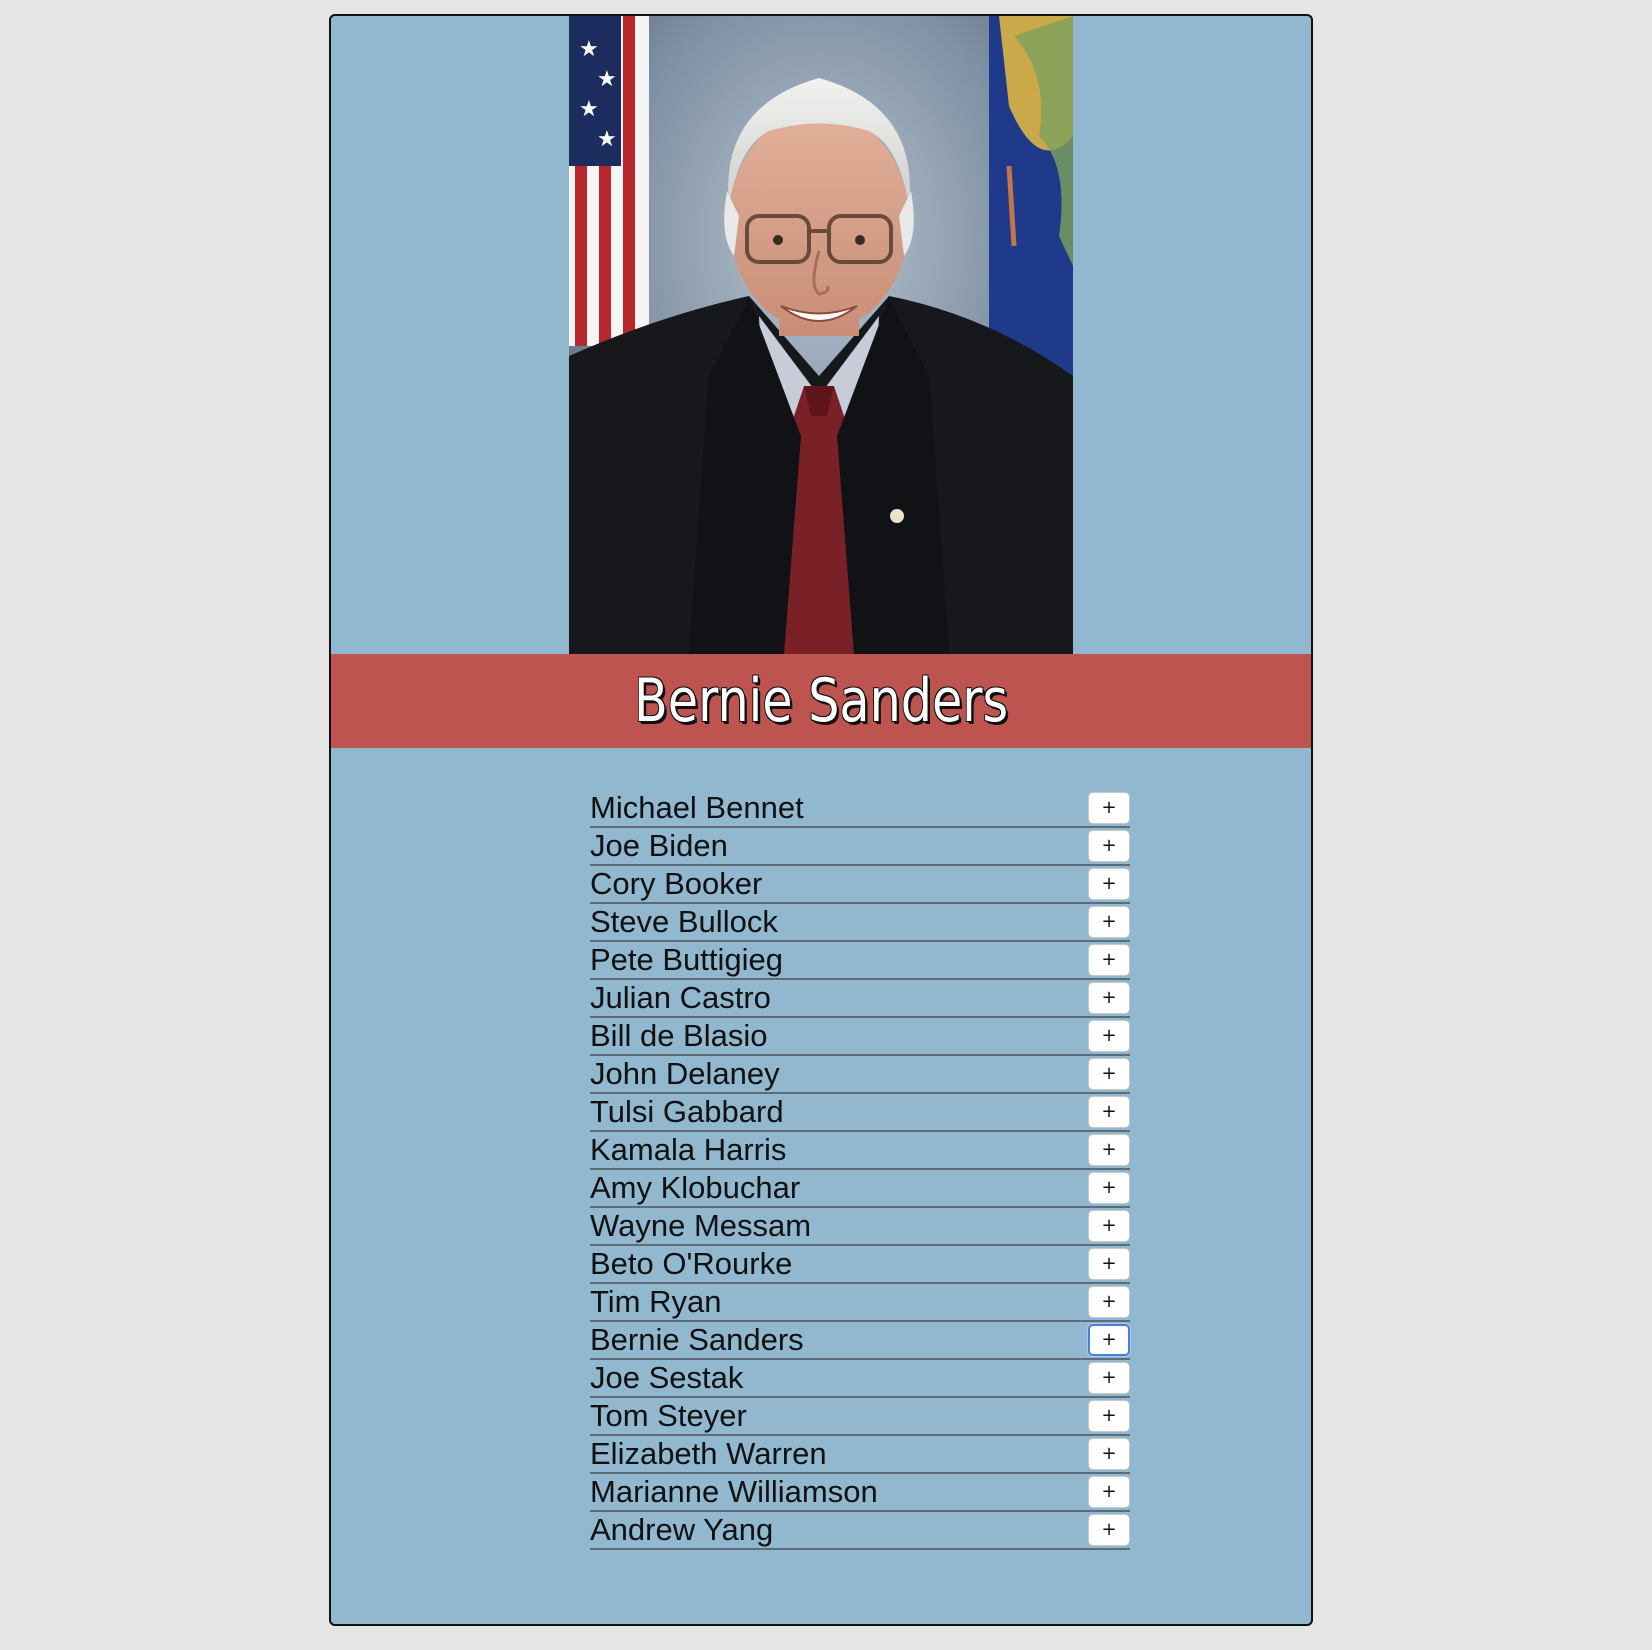 This screenshot has width=1652, height=1650. What do you see at coordinates (659, 845) in the screenshot?
I see `candidate-name: Joe Biden` at bounding box center [659, 845].